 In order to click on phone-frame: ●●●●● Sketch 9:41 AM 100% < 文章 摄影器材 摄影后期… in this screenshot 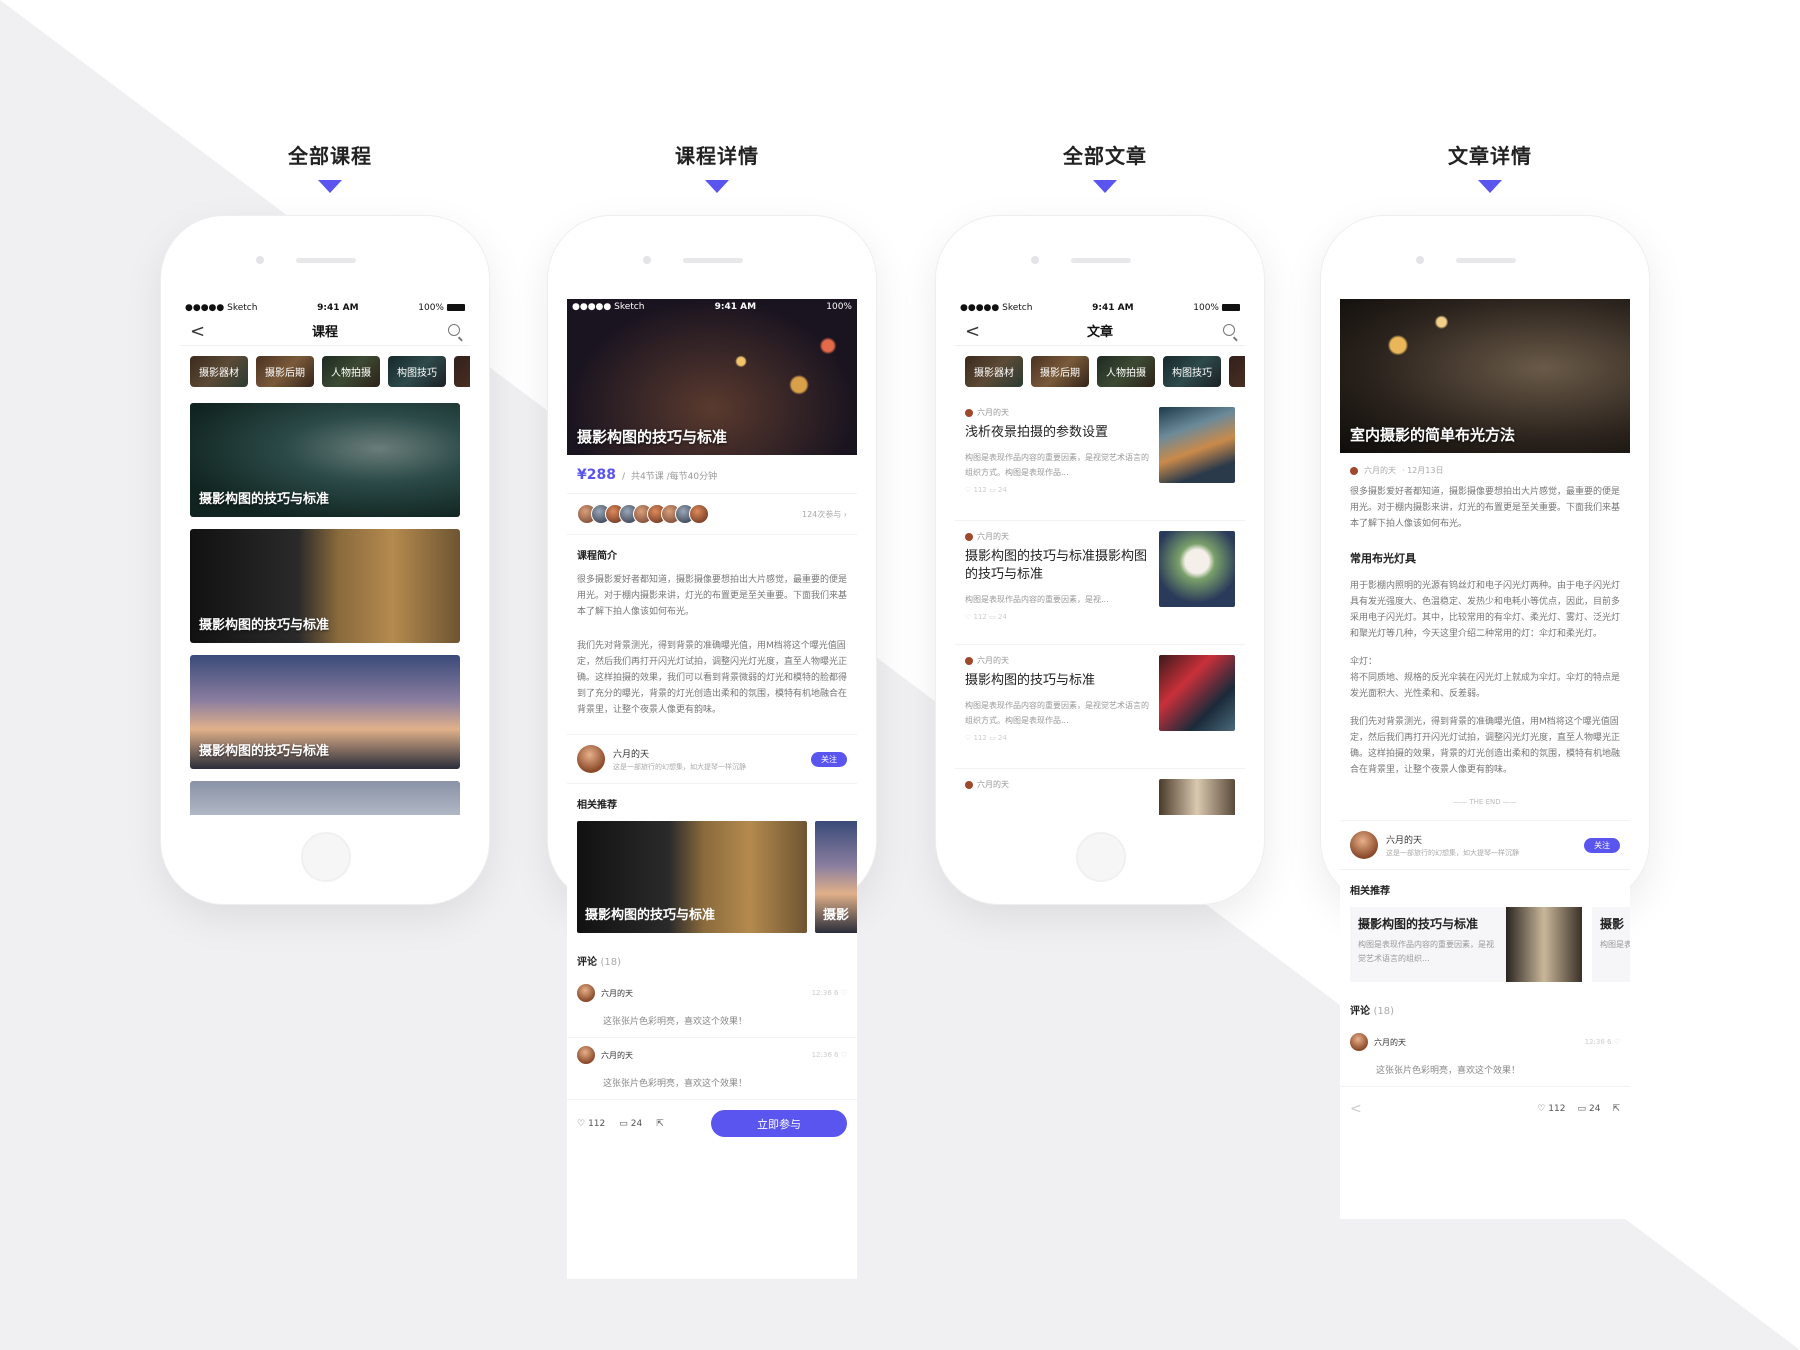, I will do `click(1100, 560)`.